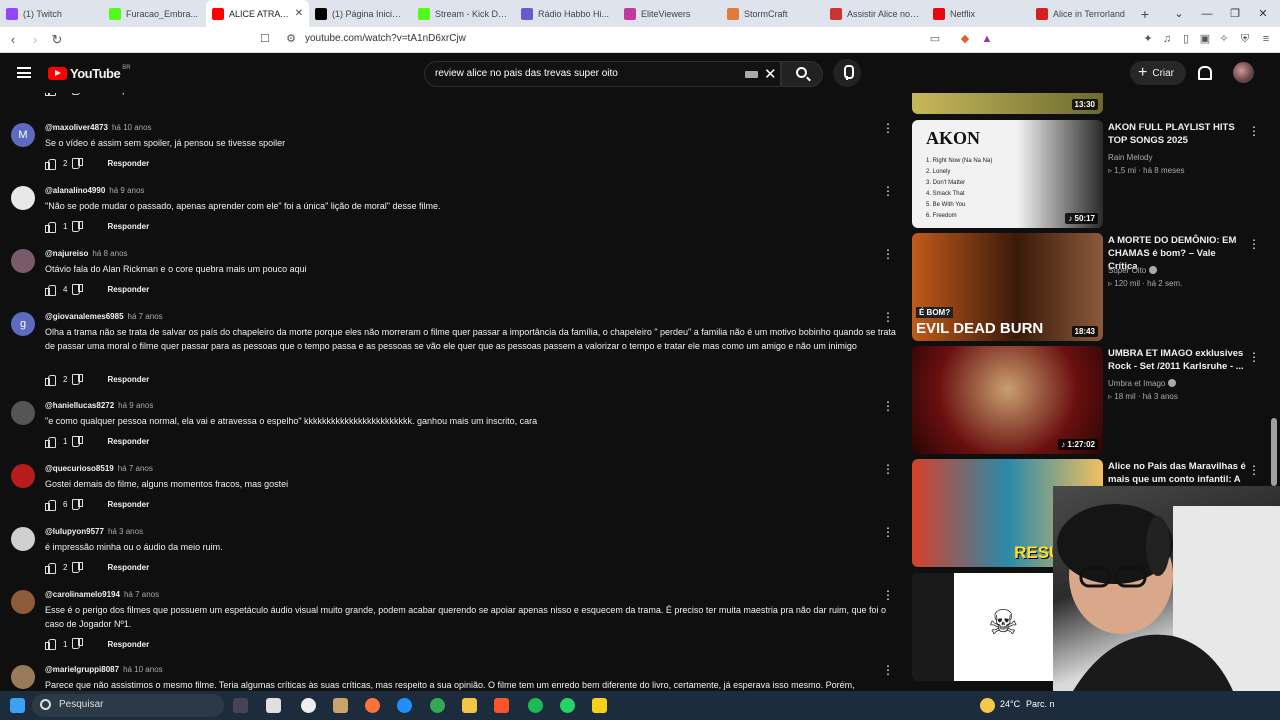  Describe the element at coordinates (86, 253) in the screenshot. I see `comment-author: @najureiso há 8 anos` at that location.